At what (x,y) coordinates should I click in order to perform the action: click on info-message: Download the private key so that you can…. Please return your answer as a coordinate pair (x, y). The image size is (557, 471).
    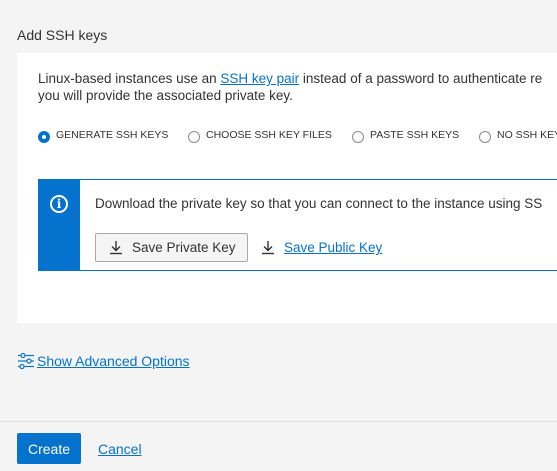
    Looking at the image, I should click on (319, 203).